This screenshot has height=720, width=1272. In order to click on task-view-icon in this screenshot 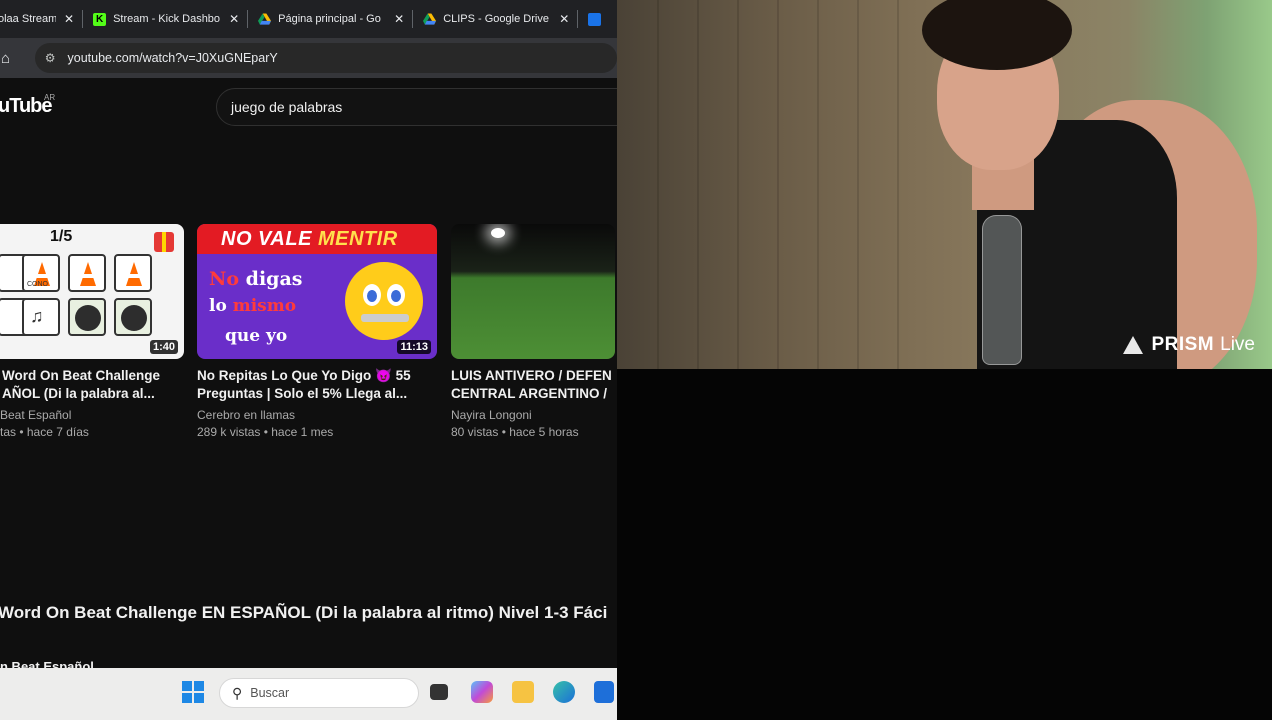, I will do `click(439, 692)`.